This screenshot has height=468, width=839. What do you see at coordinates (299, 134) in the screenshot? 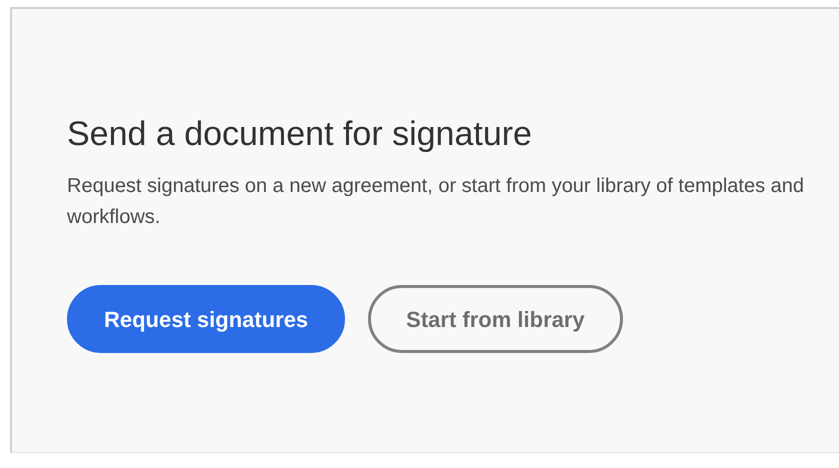
I see `card-title: Send a document for signature` at bounding box center [299, 134].